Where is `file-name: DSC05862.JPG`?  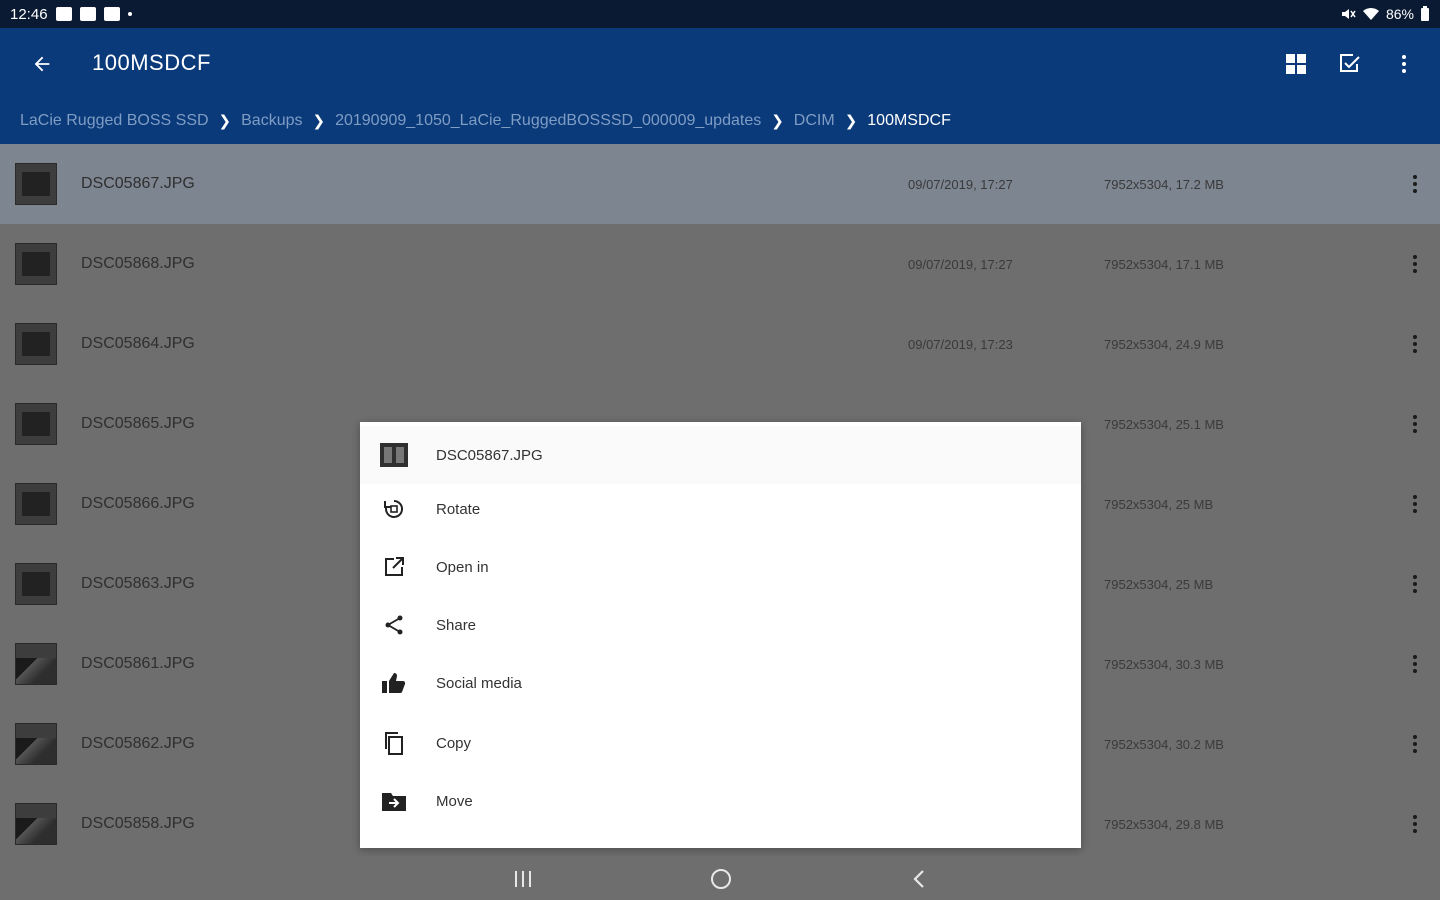 file-name: DSC05862.JPG is located at coordinates (138, 743).